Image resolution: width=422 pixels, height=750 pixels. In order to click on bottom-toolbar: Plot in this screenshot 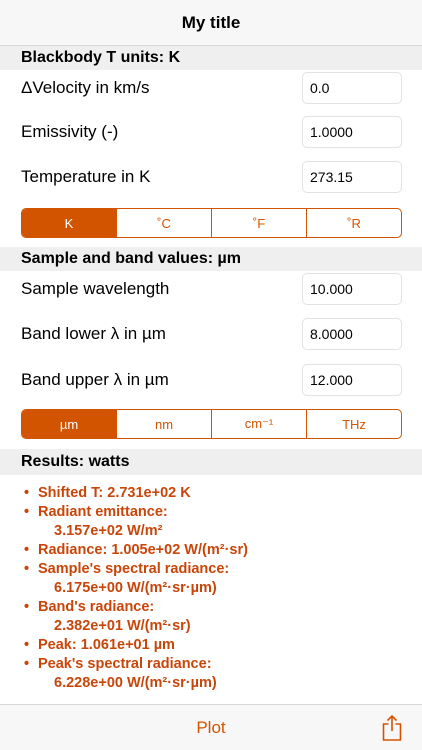, I will do `click(211, 727)`.